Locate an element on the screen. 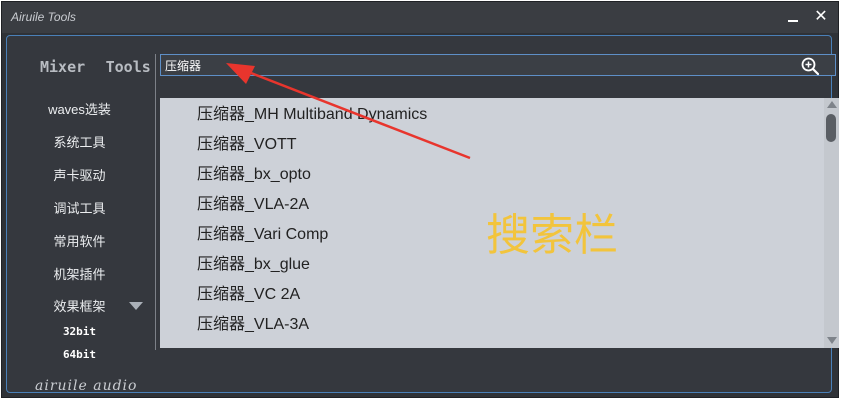 Image resolution: width=842 pixels, height=401 pixels. minimize-icon is located at coordinates (793, 21).